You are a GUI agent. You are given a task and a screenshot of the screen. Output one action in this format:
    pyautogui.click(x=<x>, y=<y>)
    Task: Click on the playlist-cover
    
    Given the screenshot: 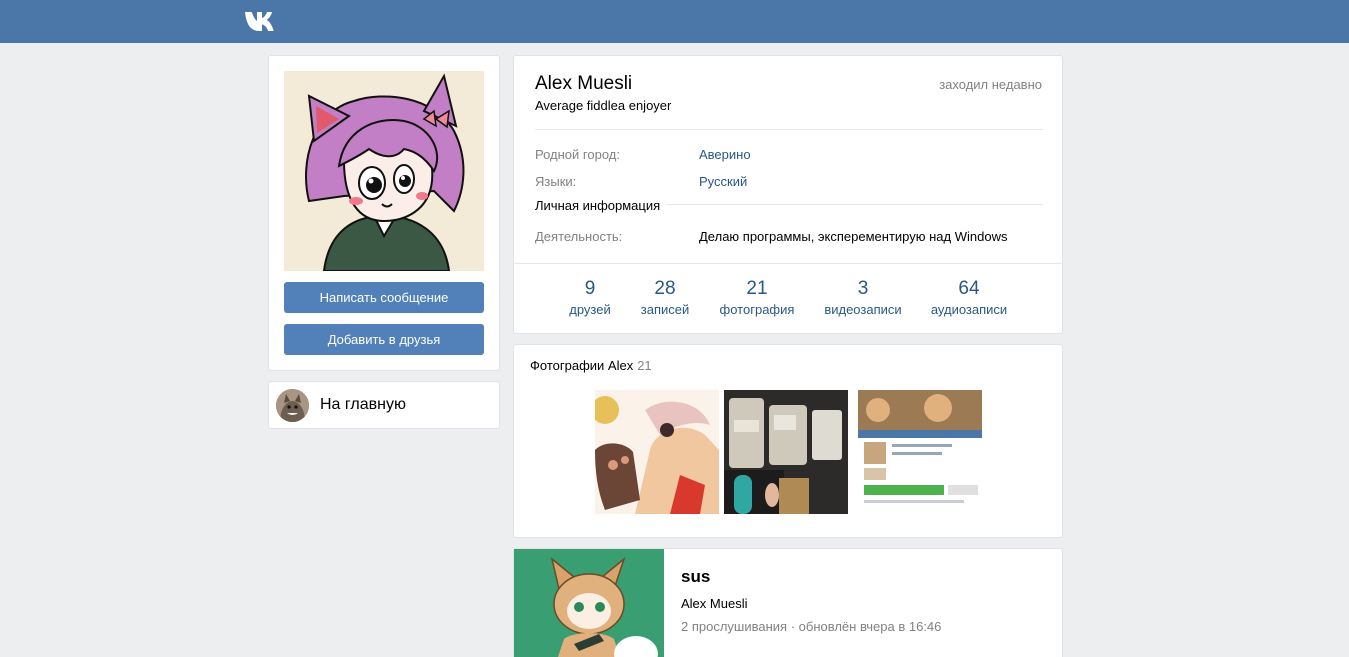 What is the action you would take?
    pyautogui.click(x=589, y=603)
    